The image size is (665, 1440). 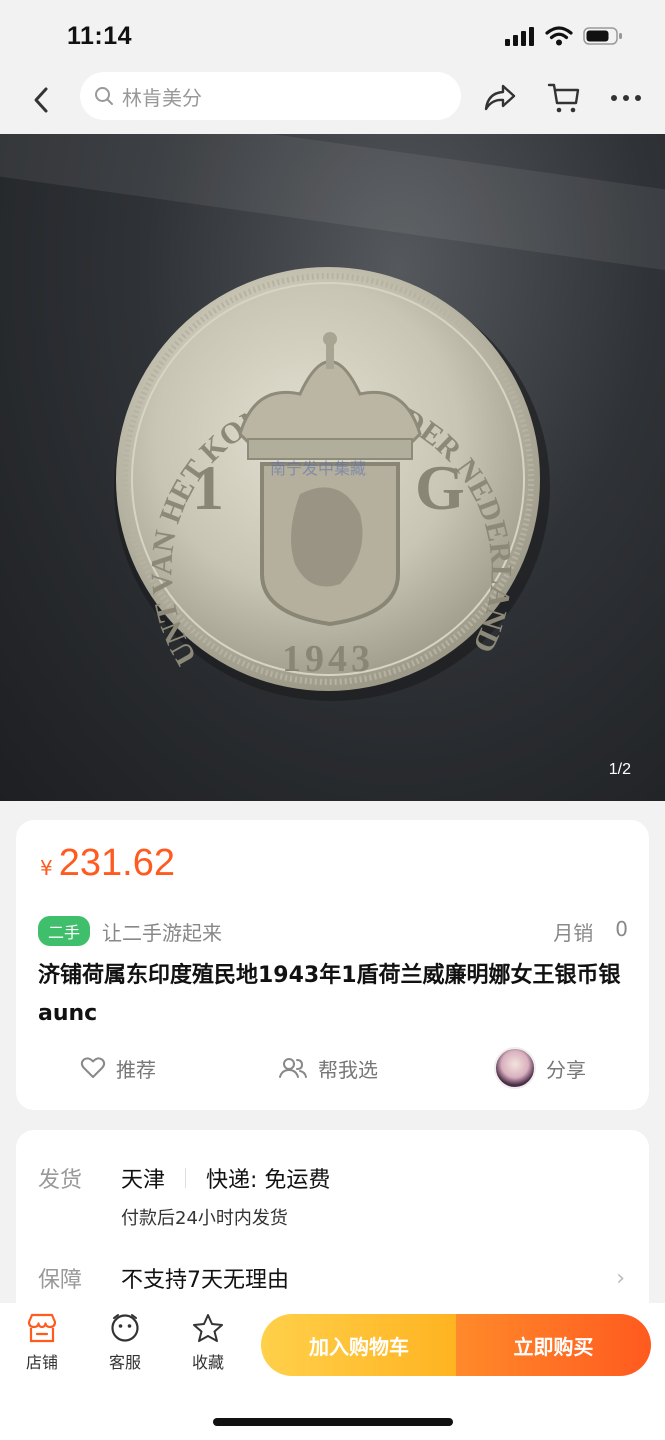 I want to click on buy-now-button: 立即购买, so click(x=553, y=1345).